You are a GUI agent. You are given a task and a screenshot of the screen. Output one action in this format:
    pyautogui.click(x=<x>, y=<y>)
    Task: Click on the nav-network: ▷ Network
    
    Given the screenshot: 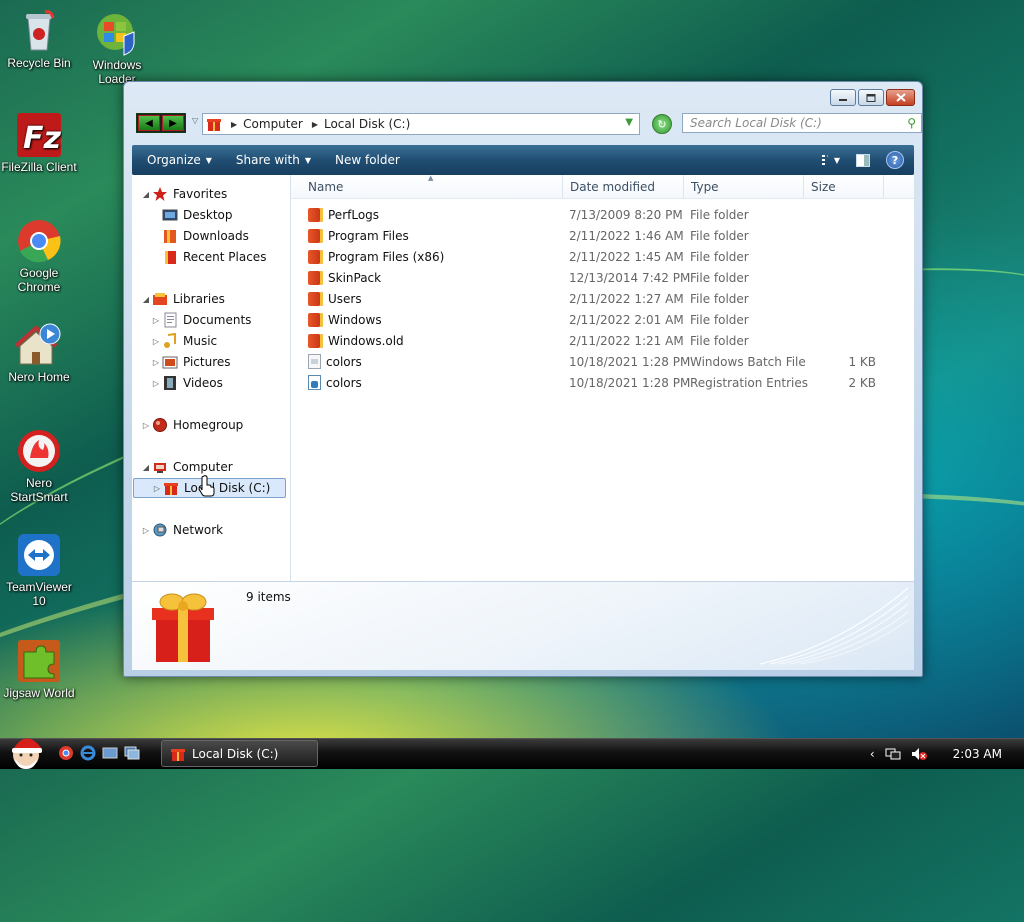 What is the action you would take?
    pyautogui.click(x=181, y=530)
    